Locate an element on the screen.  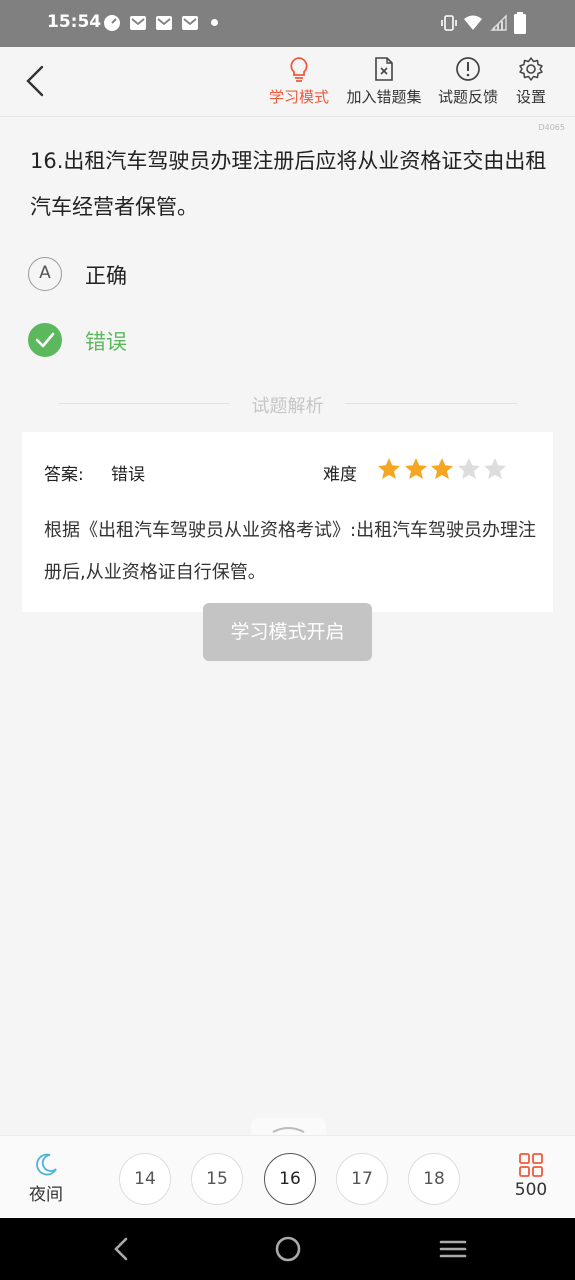
moon-icon is located at coordinates (46, 1164).